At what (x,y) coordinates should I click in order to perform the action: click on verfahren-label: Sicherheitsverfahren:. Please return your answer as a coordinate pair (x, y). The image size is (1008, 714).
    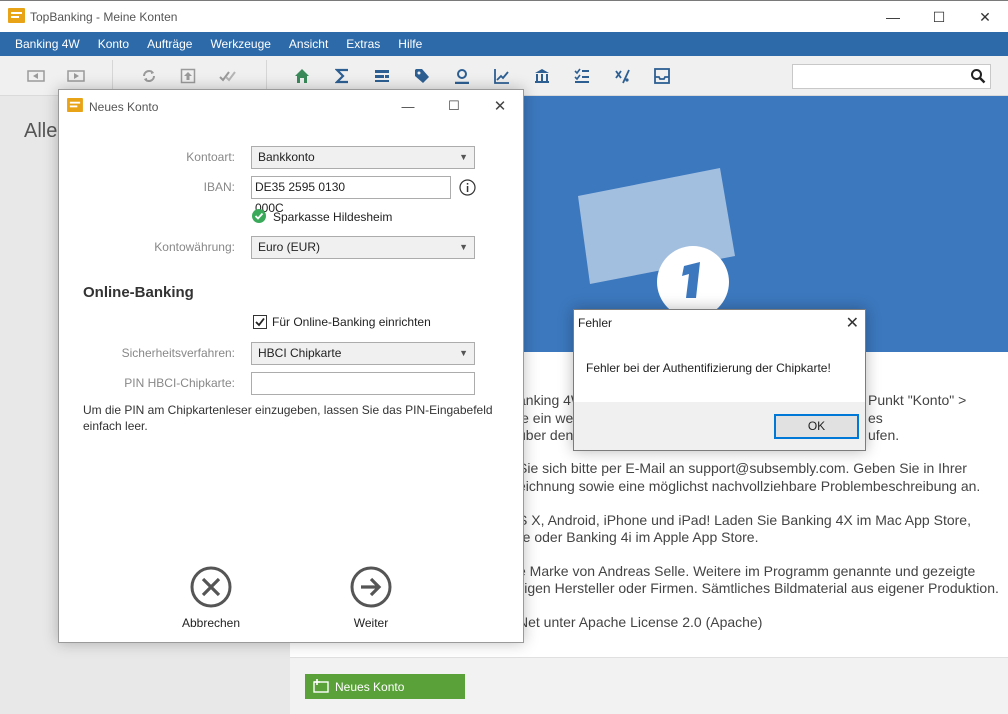
    Looking at the image, I should click on (178, 353).